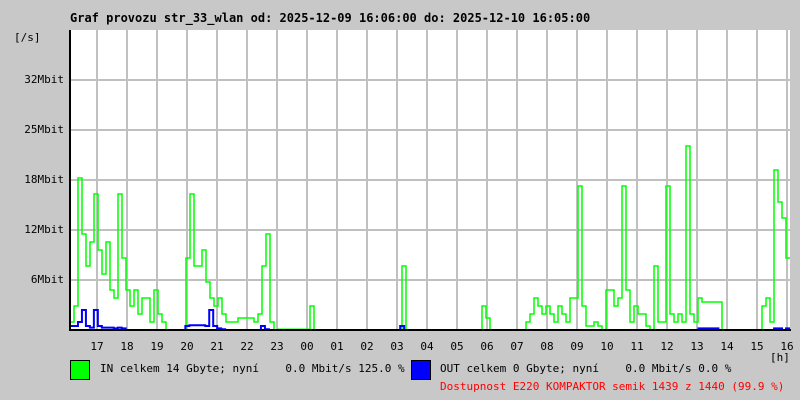  Describe the element at coordinates (577, 346) in the screenshot. I see `x-tick-label: 09` at that location.